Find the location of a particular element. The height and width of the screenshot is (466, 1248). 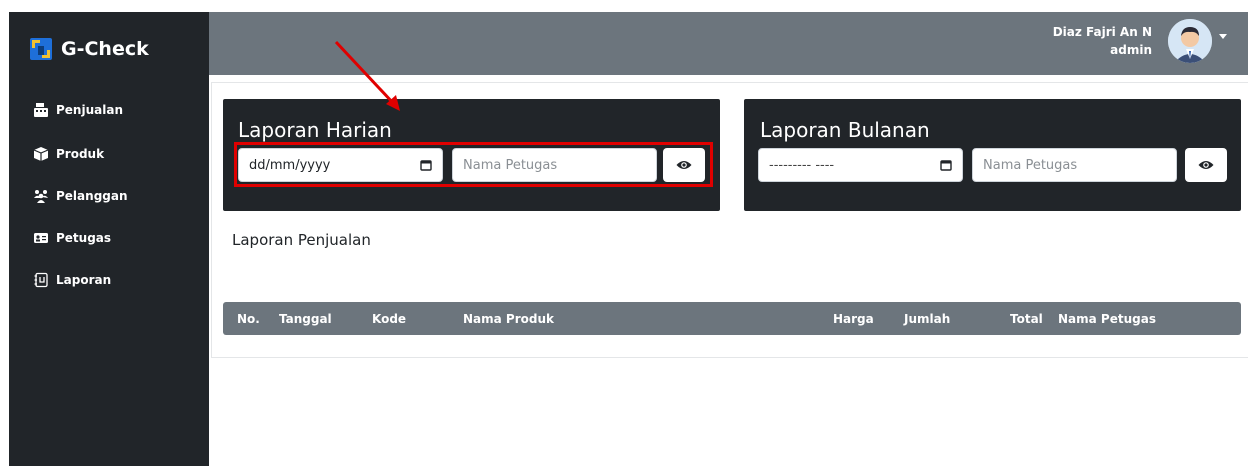

monthly-officer-input: Nama Petugas is located at coordinates (1074, 165).